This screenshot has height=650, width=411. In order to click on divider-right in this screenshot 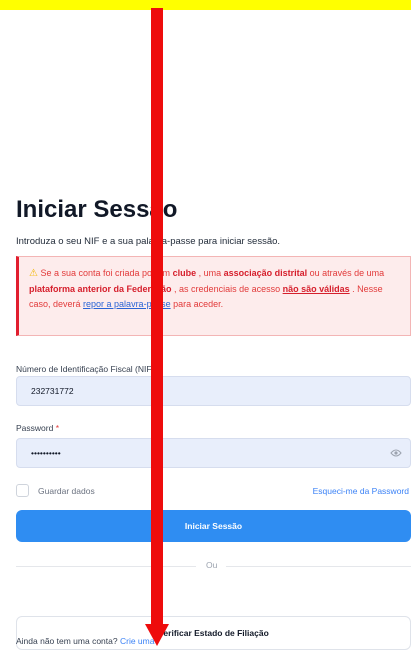, I will do `click(318, 566)`.